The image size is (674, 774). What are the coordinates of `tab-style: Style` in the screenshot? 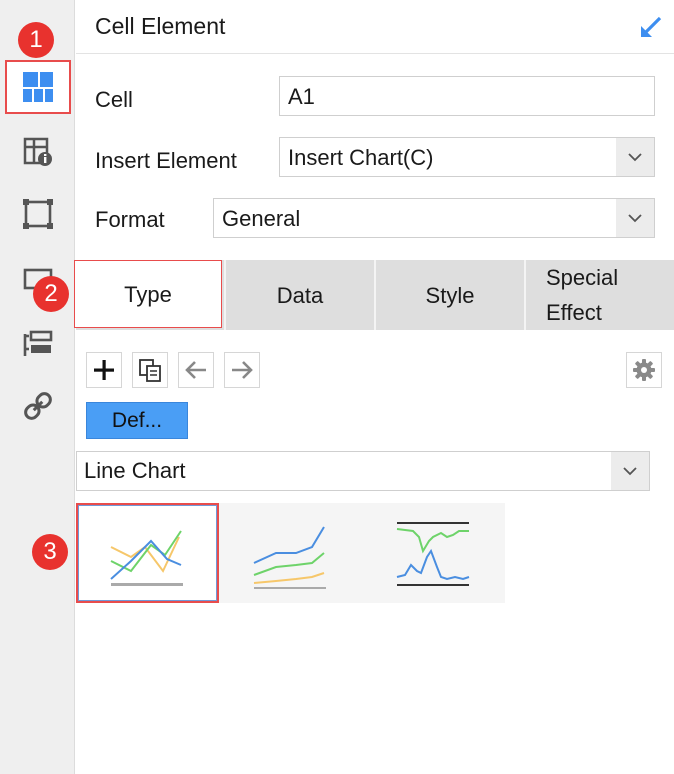 It's located at (449, 295).